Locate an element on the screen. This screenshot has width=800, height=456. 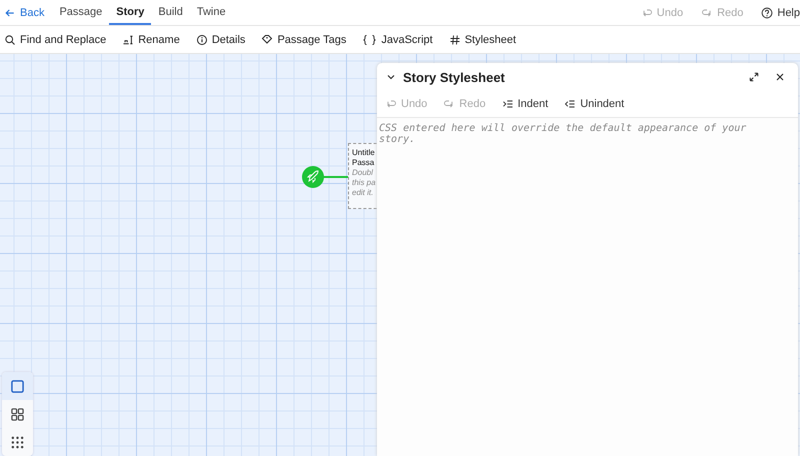
close-icon is located at coordinates (780, 77).